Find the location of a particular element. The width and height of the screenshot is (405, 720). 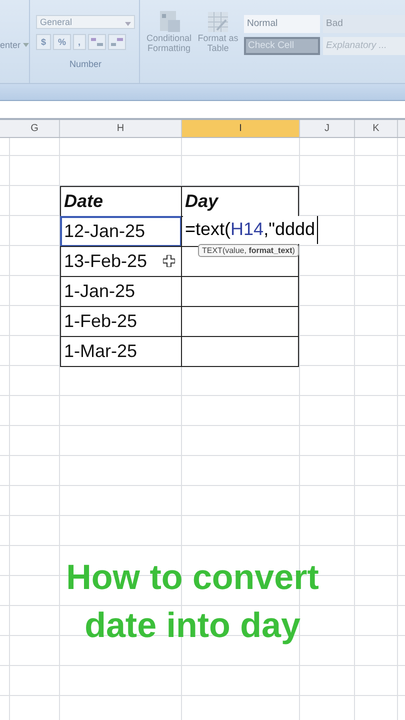

cursor-icon is located at coordinates (169, 261).